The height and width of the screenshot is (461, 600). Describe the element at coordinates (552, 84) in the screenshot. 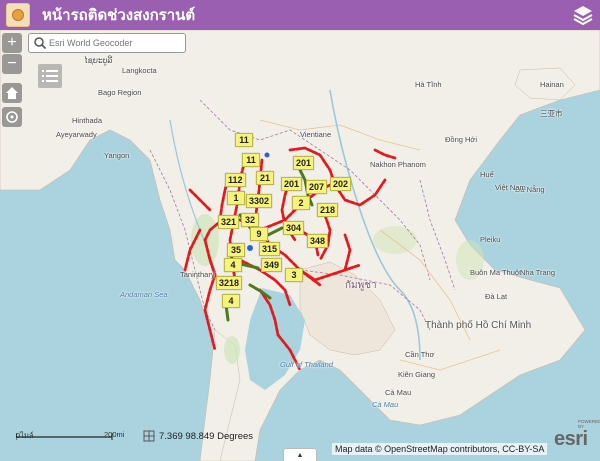

I see `place-label: Hainan` at that location.